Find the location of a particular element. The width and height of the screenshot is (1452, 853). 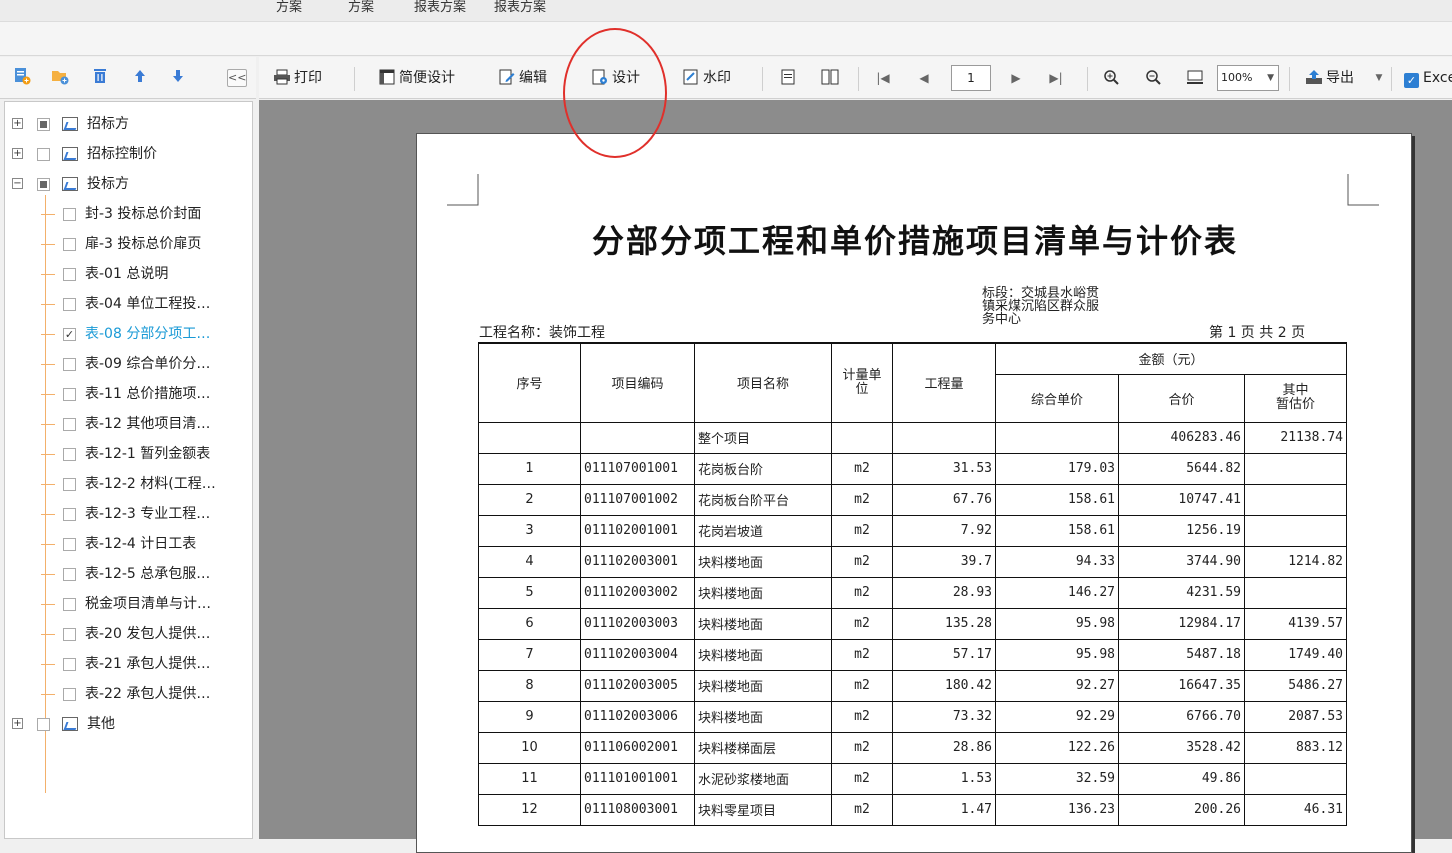

cell-name: 花岗岩坡道 is located at coordinates (763, 530).